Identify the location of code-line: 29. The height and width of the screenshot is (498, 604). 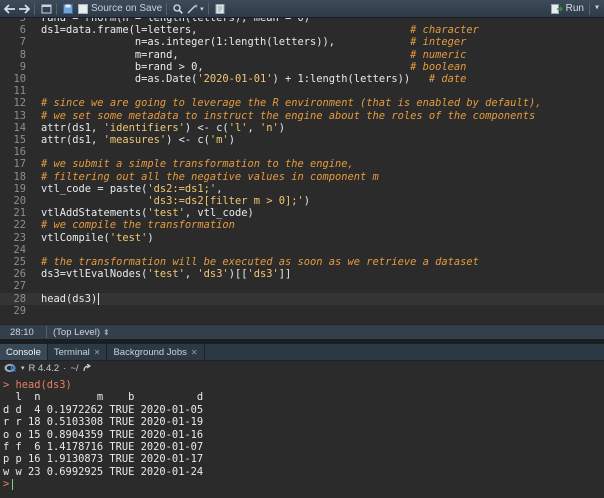
(302, 311).